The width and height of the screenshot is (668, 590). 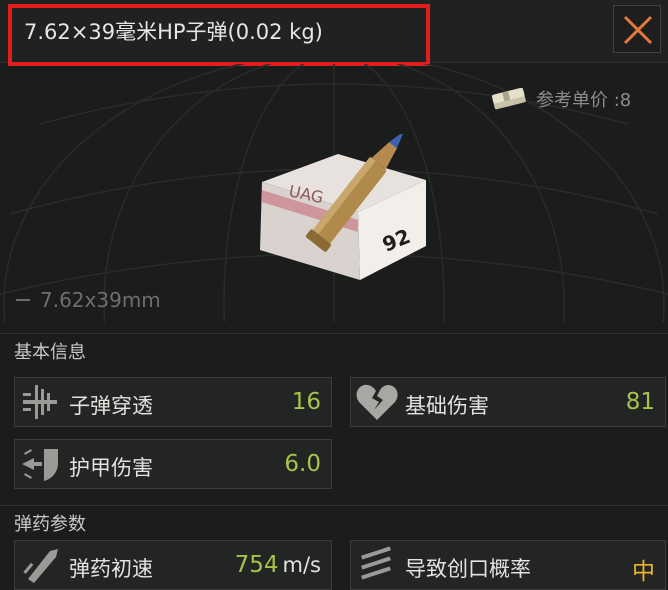 What do you see at coordinates (302, 464) in the screenshot?
I see `stat-armor-damage-value: 6.0` at bounding box center [302, 464].